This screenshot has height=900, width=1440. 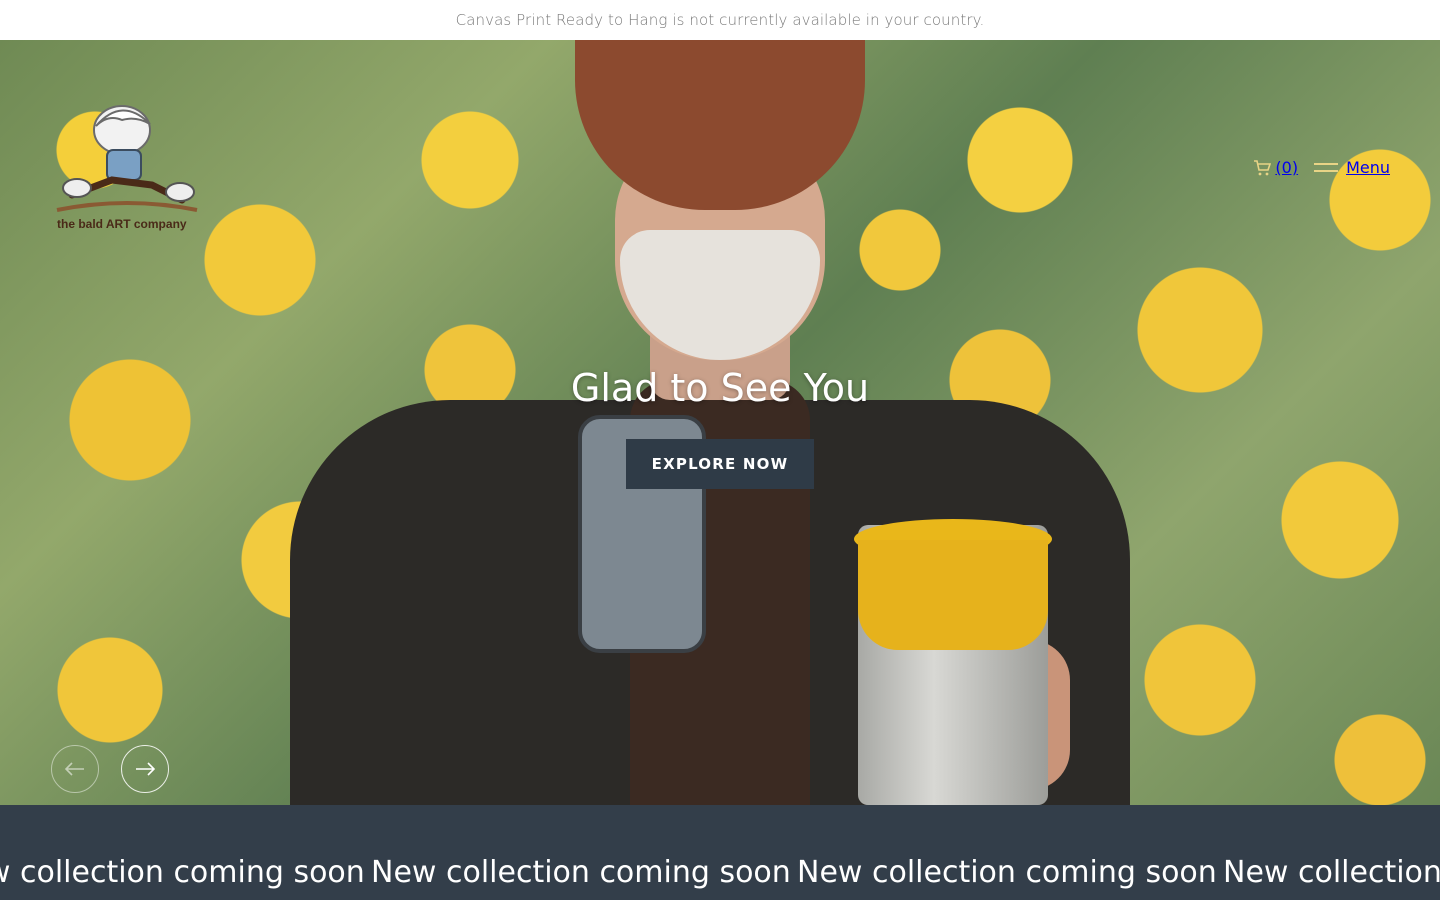 I want to click on menu-button: Menu, so click(x=1352, y=167).